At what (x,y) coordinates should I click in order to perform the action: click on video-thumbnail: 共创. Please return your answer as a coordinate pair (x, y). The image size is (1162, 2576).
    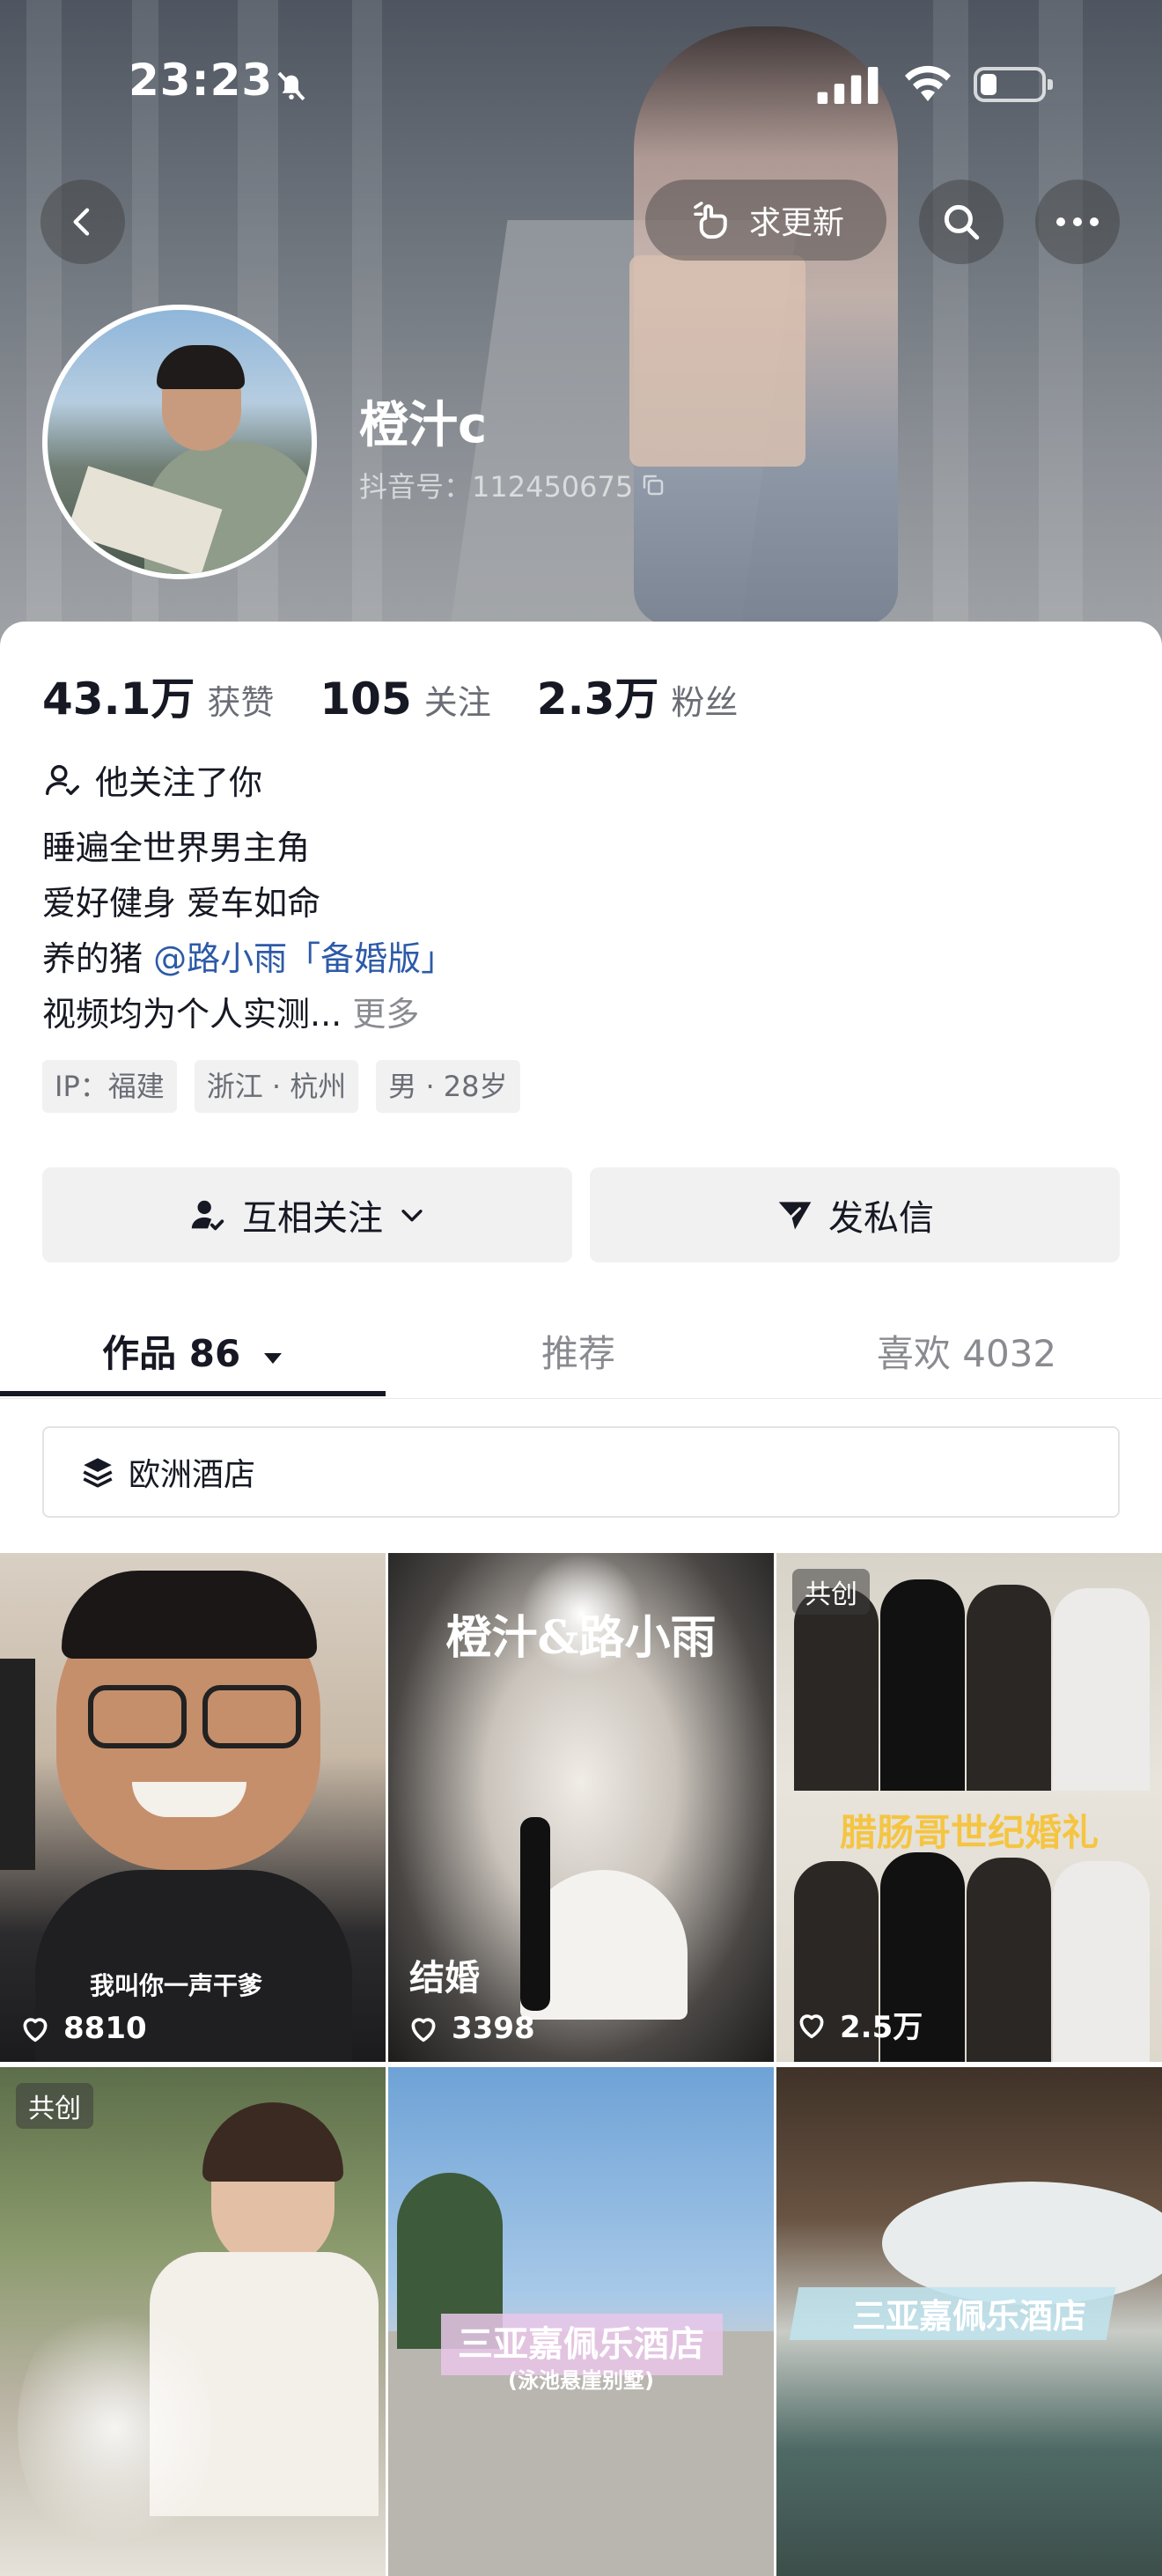
    Looking at the image, I should click on (193, 2321).